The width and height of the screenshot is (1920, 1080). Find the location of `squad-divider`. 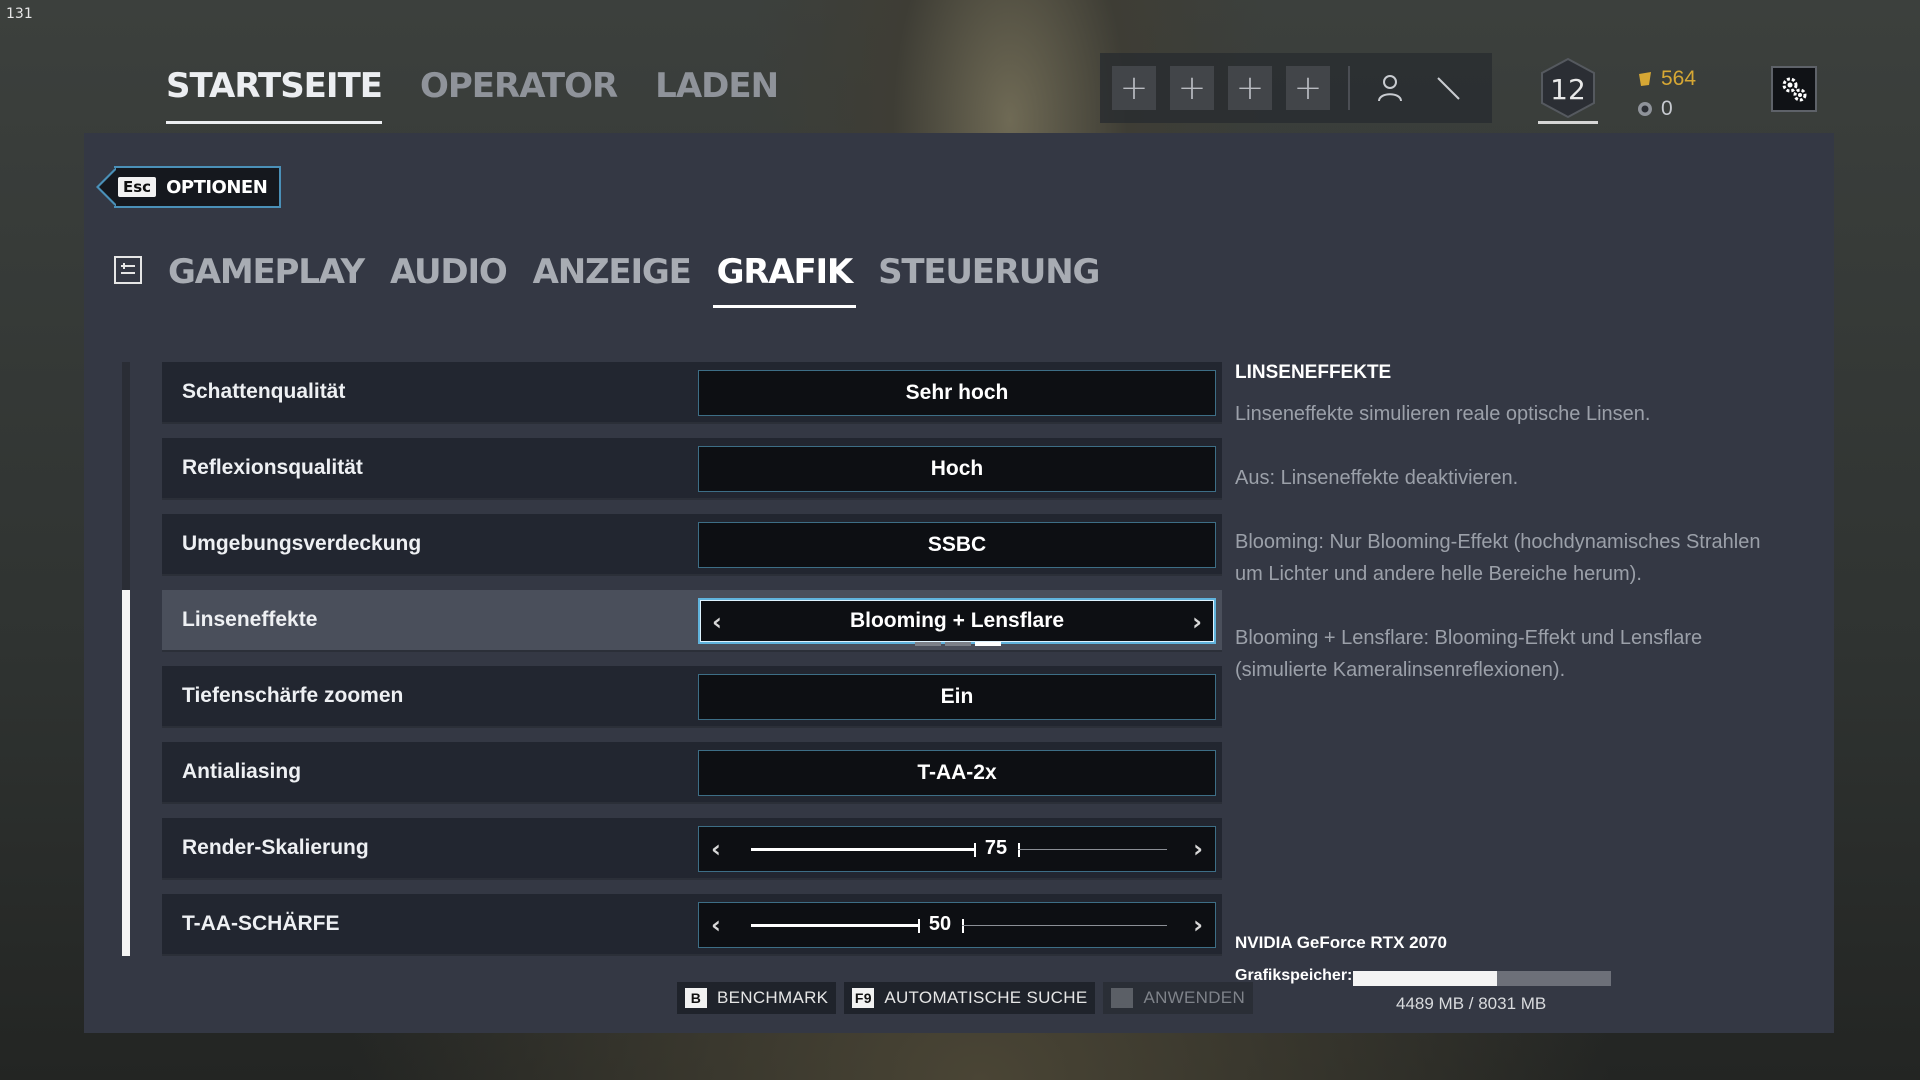

squad-divider is located at coordinates (1349, 88).